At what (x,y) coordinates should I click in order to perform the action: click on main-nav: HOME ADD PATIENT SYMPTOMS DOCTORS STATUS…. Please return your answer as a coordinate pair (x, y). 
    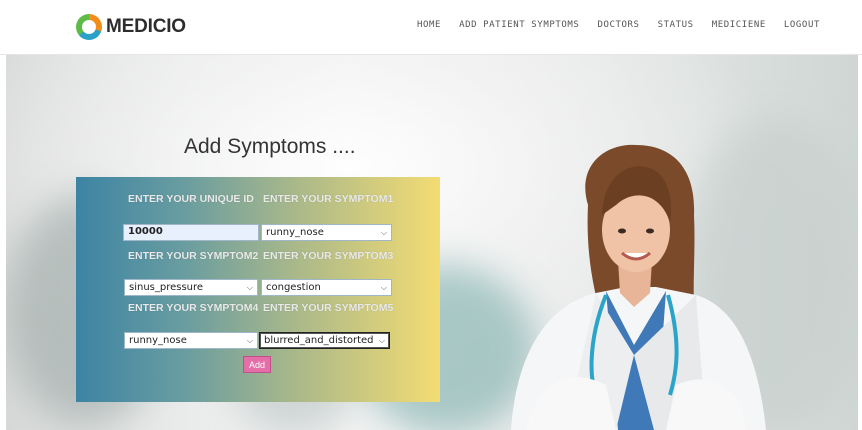
    Looking at the image, I should click on (618, 25).